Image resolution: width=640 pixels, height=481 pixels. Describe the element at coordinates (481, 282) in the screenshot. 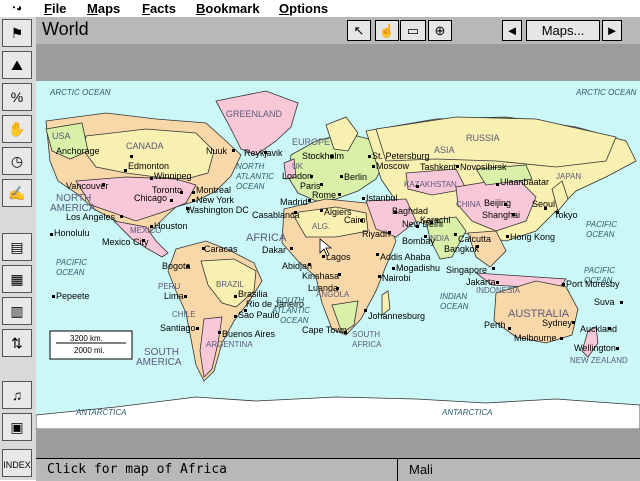

I see `city-label: Jakarta` at that location.